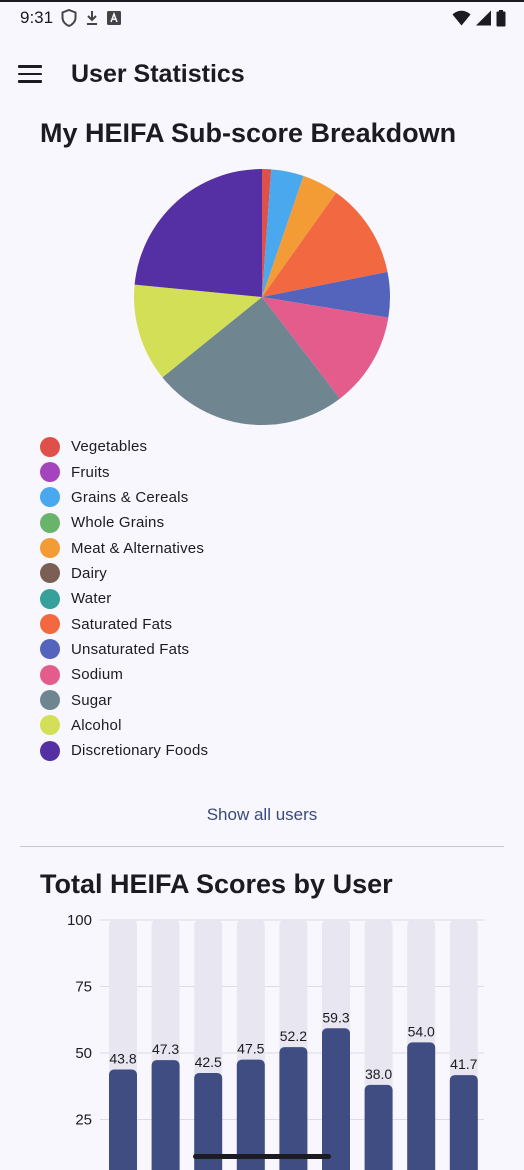 This screenshot has width=524, height=1170. I want to click on bar-value-label: 59.3, so click(335, 1017).